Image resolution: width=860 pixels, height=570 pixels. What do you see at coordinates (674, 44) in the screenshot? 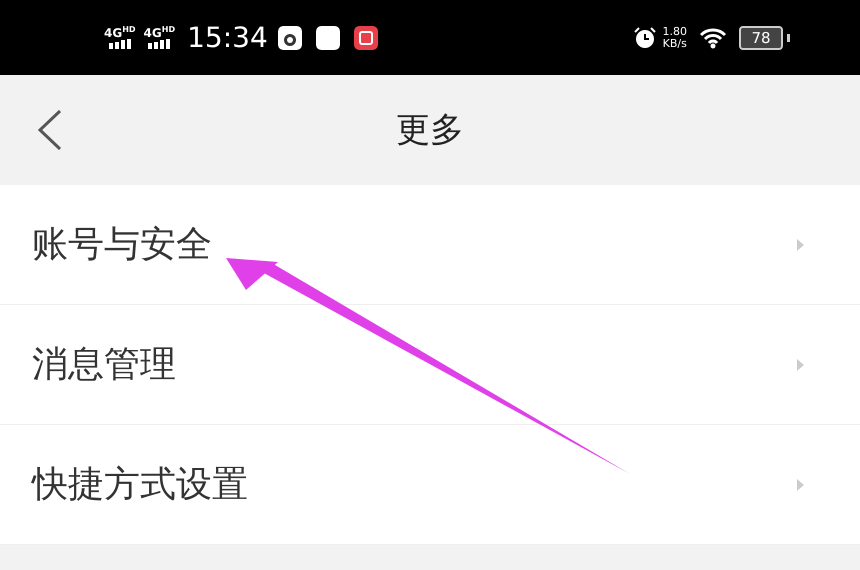
I see `network-speed-unit: KB/s` at bounding box center [674, 44].